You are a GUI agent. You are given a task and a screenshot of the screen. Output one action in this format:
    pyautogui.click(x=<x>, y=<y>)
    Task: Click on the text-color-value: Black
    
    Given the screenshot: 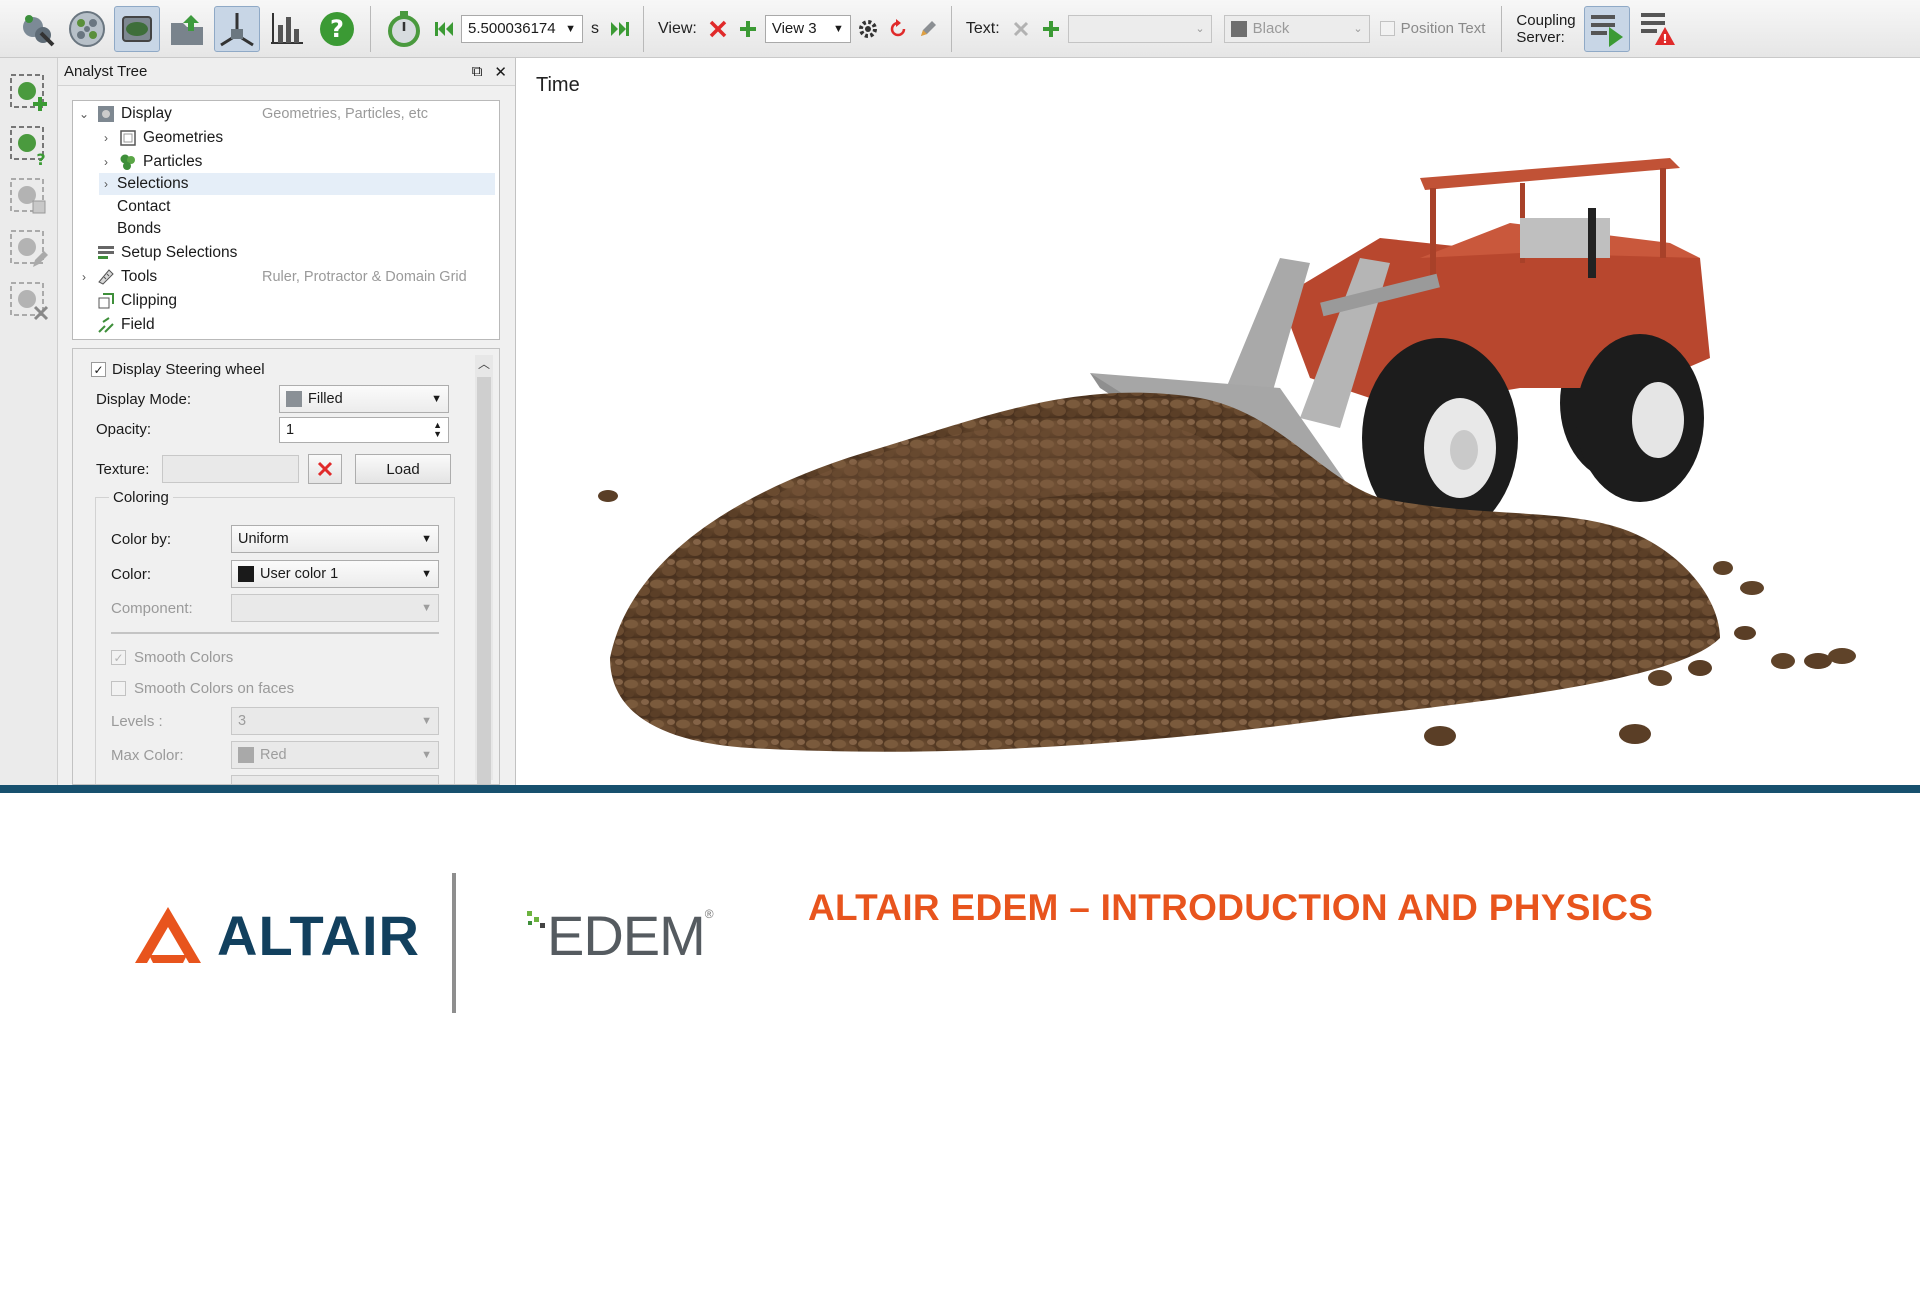 What is the action you would take?
    pyautogui.click(x=1271, y=28)
    